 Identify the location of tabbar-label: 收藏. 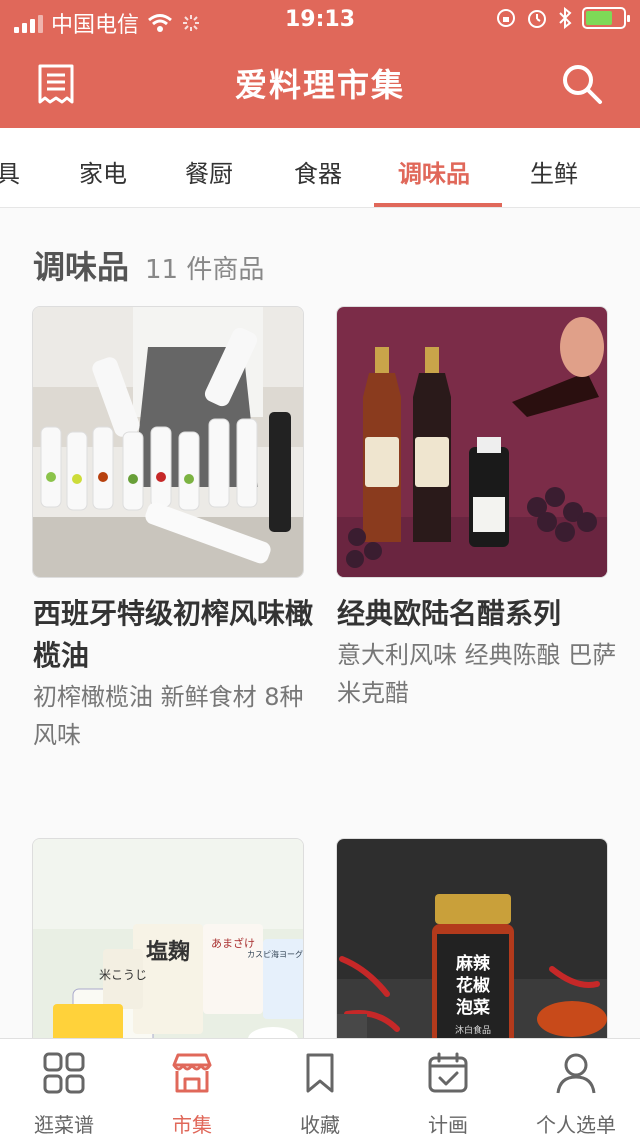
(320, 1124).